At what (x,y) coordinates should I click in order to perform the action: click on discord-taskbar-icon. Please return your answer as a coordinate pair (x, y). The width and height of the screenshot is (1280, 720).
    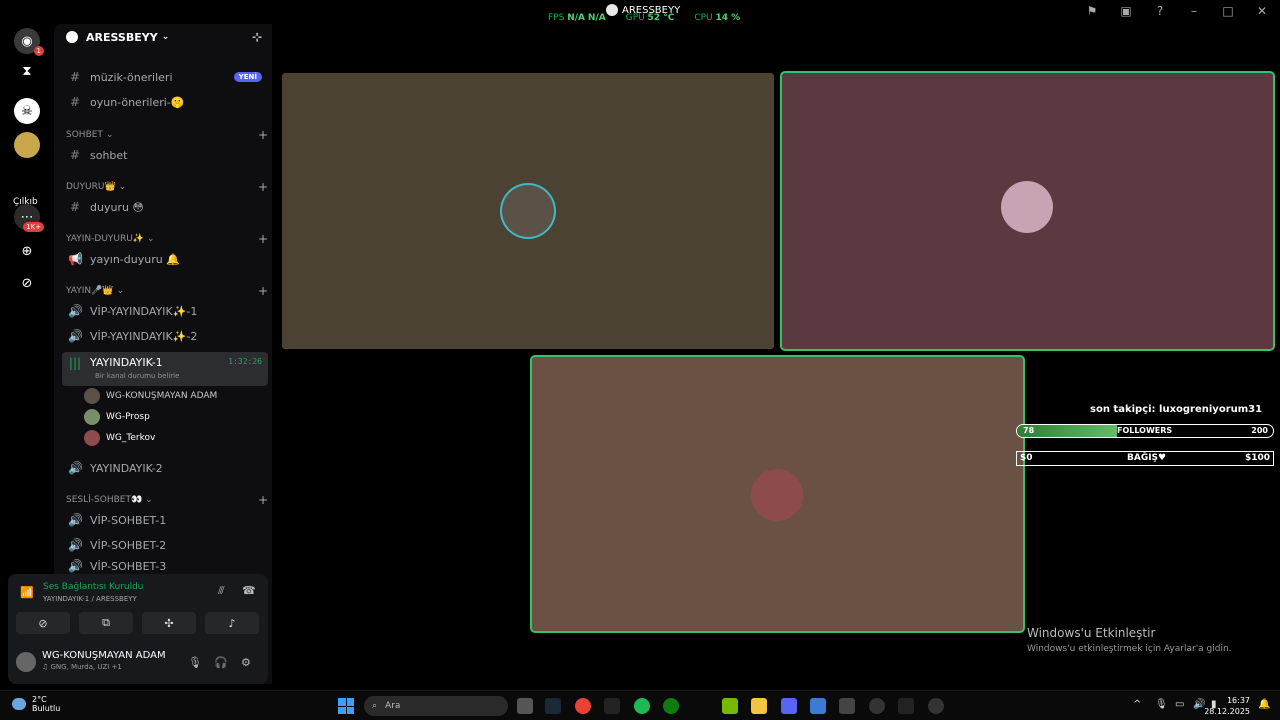
    Looking at the image, I should click on (789, 706).